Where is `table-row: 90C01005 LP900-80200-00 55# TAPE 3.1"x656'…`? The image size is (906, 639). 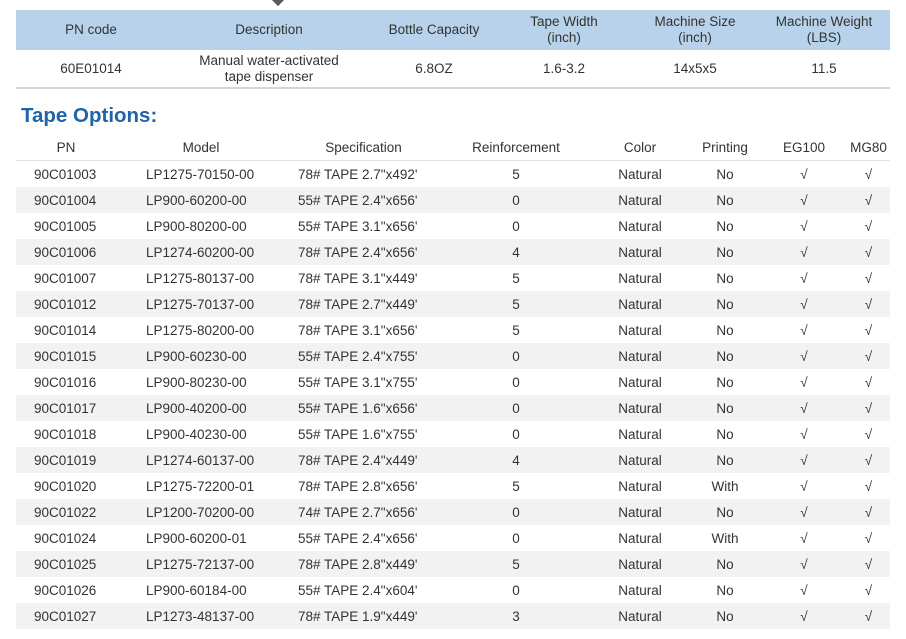 table-row: 90C01005 LP900-80200-00 55# TAPE 3.1"x656'… is located at coordinates (453, 226).